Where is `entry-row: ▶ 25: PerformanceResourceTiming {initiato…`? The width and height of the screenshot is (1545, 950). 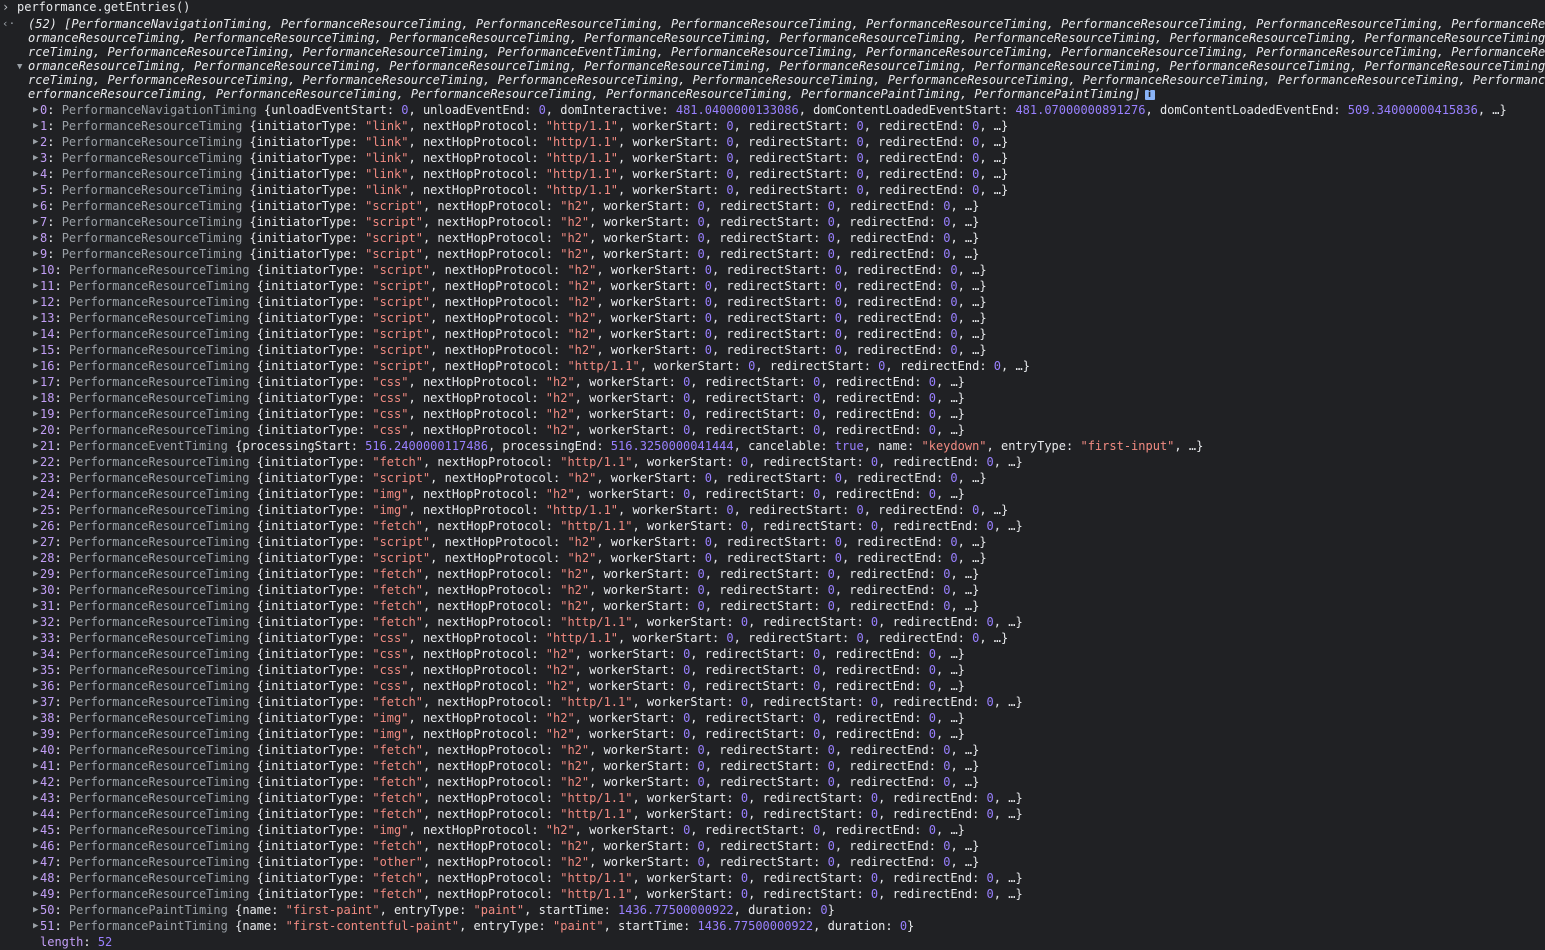
entry-row: ▶ 25: PerformanceResourceTiming {initiato… is located at coordinates (772, 510).